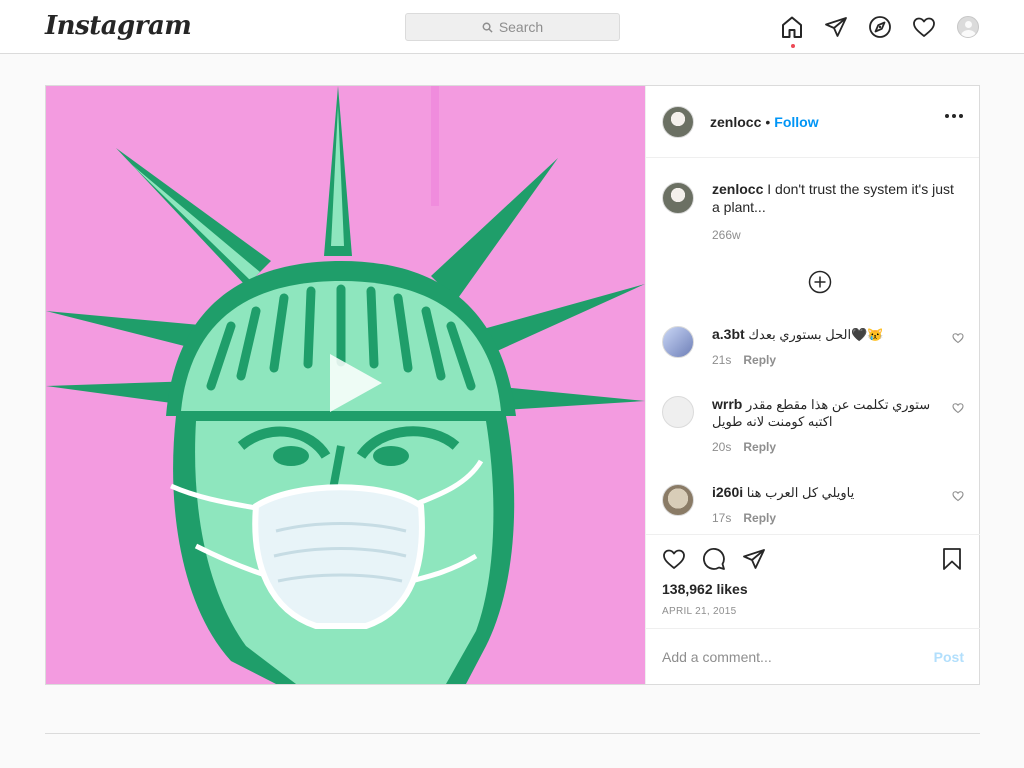 The height and width of the screenshot is (768, 1024). I want to click on likes-count: 138,962 likes, so click(813, 589).